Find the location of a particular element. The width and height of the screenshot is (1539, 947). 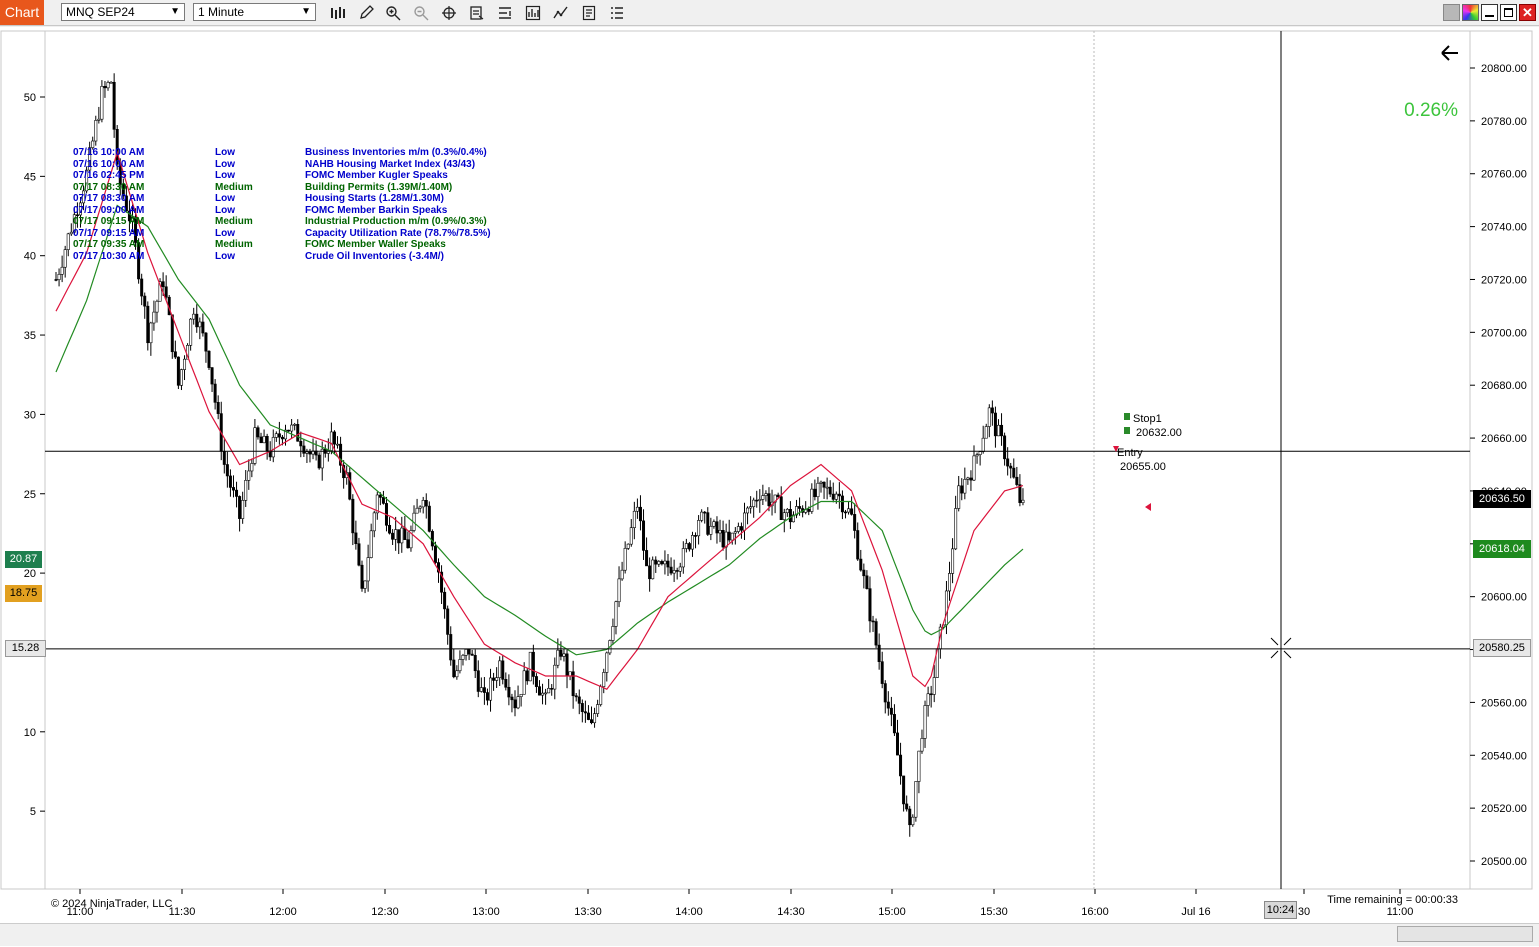

entry-order-label: Entry is located at coordinates (1130, 453).